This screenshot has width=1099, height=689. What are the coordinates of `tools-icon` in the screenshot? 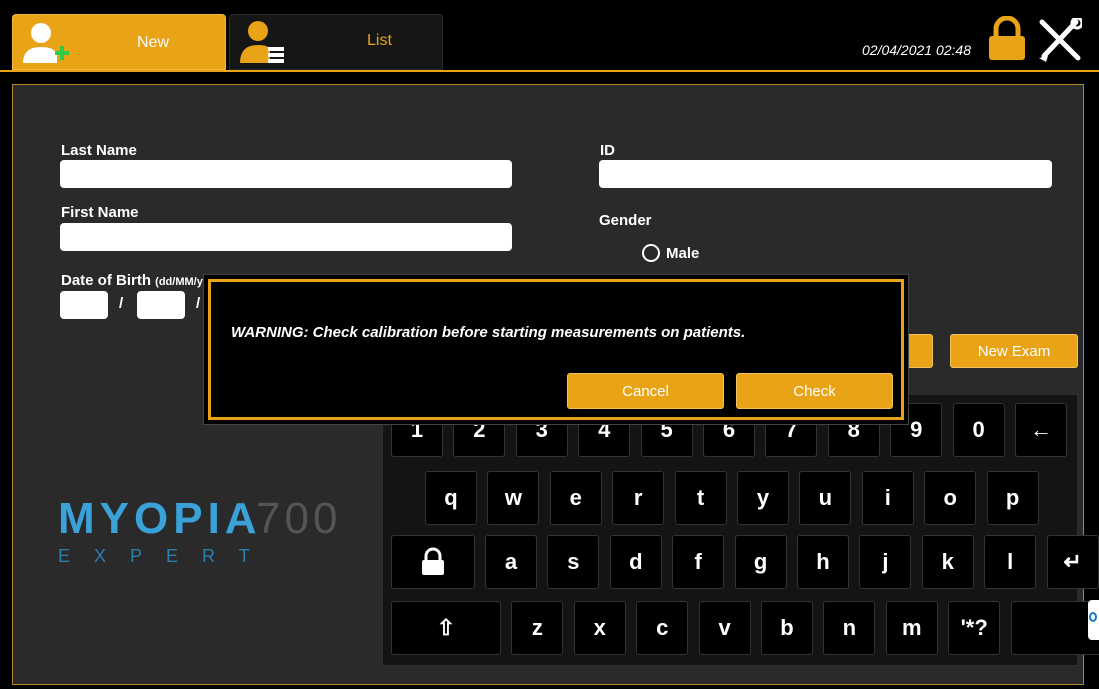 It's located at (1059, 41).